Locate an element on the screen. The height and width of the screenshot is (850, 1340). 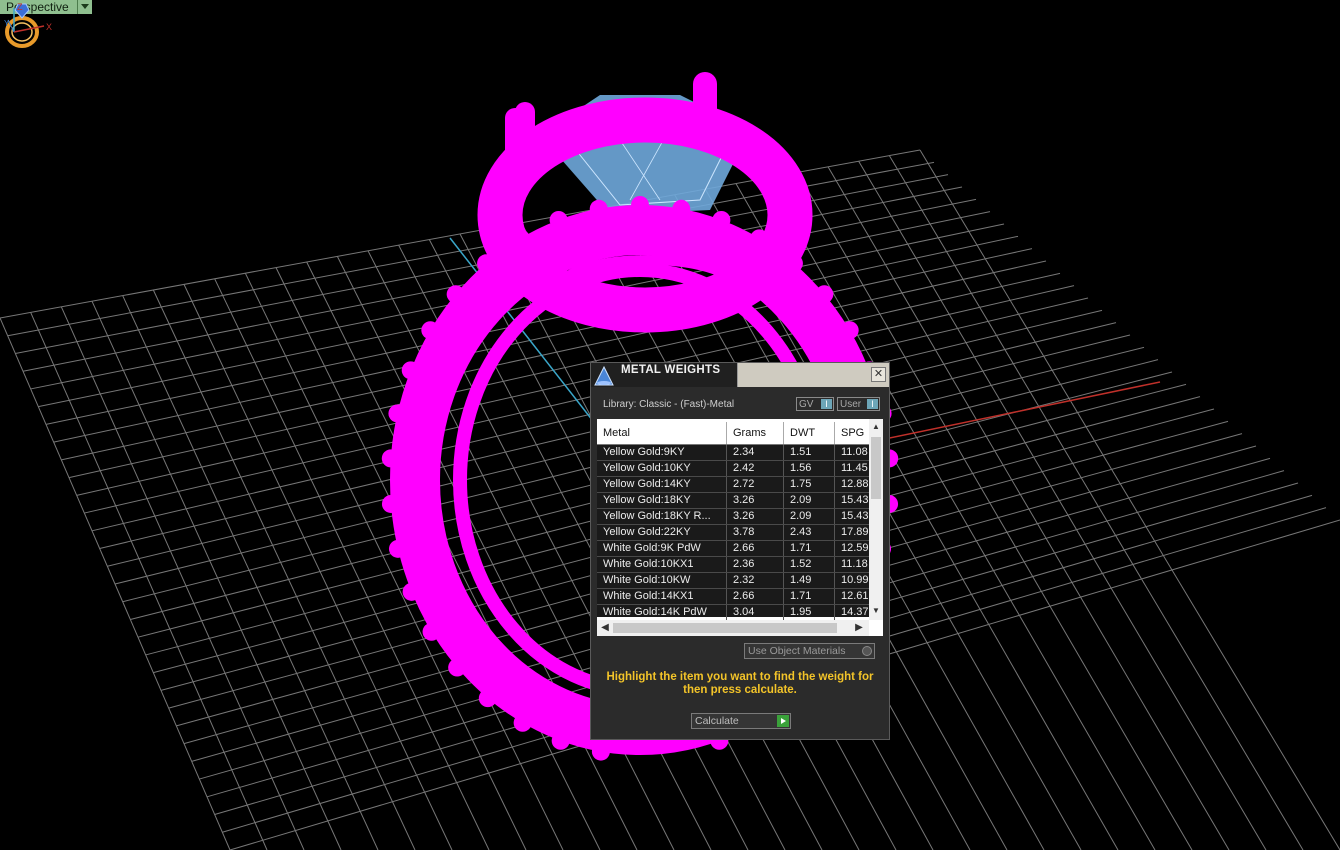
calculate-button: Calculate is located at coordinates (741, 721).